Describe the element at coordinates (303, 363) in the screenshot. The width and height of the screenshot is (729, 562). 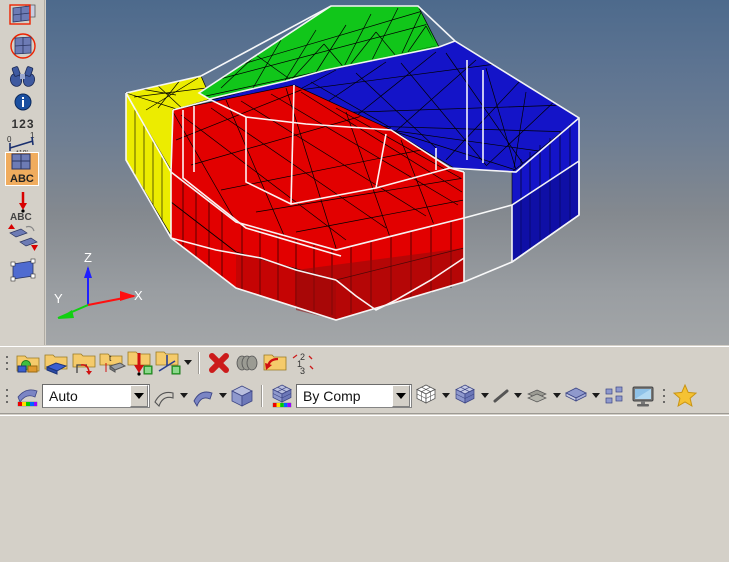
I see `renumber-icon: 2 1 3` at that location.